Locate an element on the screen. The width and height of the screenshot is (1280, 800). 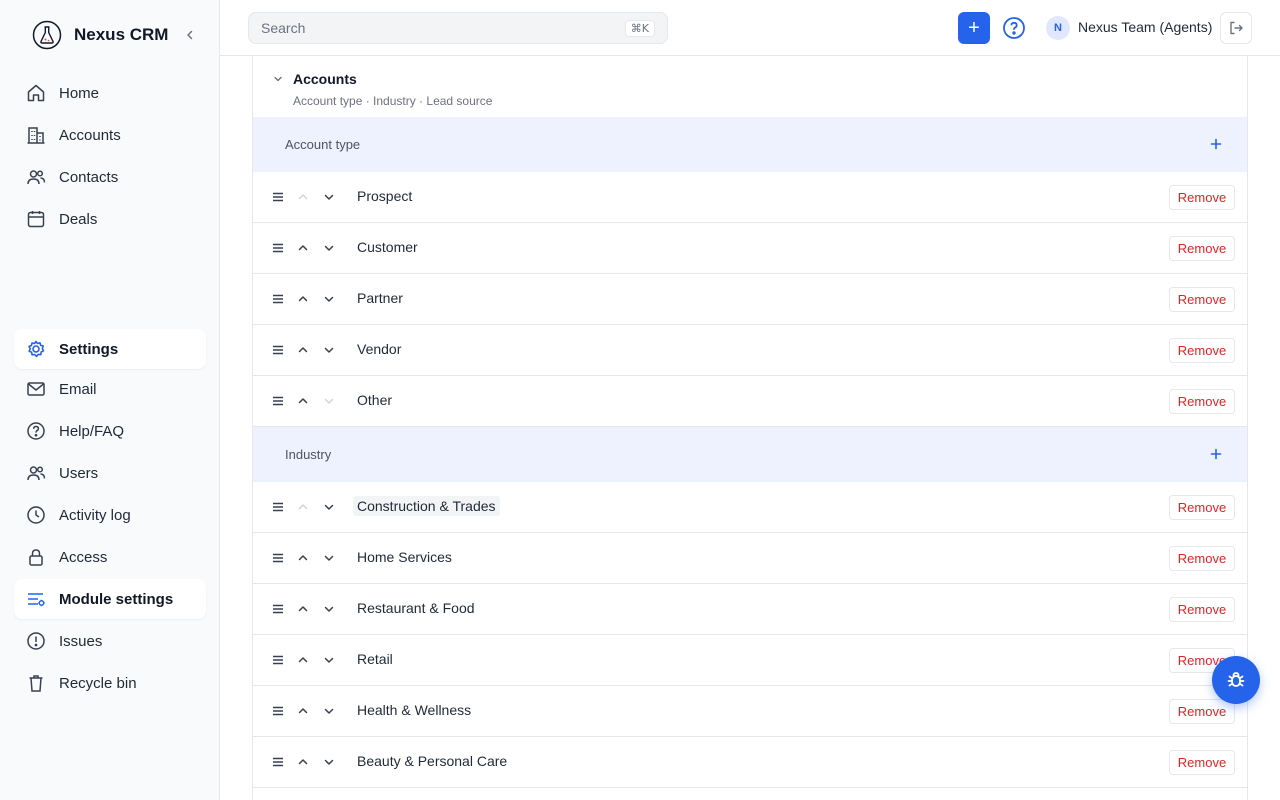
topbar: Search ⌘K + N Nexus Team (Agents) is located at coordinates (750, 28).